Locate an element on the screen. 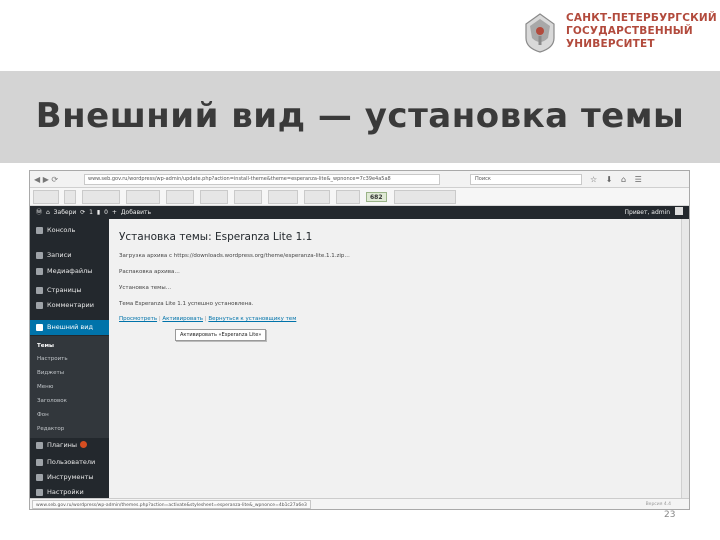  sidebar-item-tools: Инструменты is located at coordinates (69, 477).